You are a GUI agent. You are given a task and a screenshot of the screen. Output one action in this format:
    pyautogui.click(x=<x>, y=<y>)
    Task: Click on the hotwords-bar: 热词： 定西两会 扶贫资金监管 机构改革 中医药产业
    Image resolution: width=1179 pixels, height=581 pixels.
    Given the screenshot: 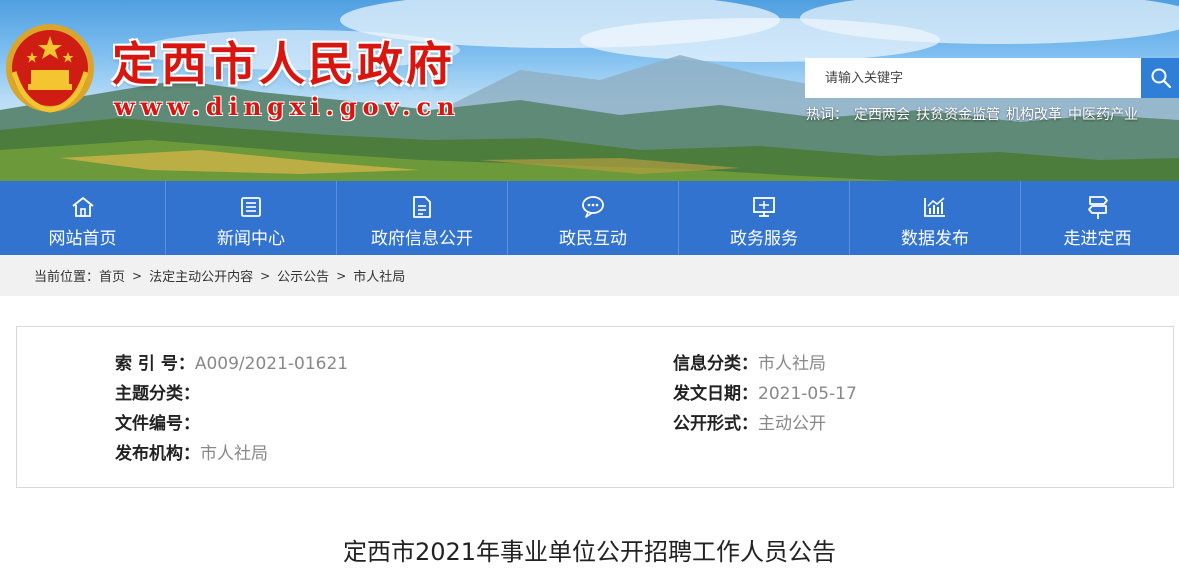 What is the action you would take?
    pyautogui.click(x=975, y=114)
    